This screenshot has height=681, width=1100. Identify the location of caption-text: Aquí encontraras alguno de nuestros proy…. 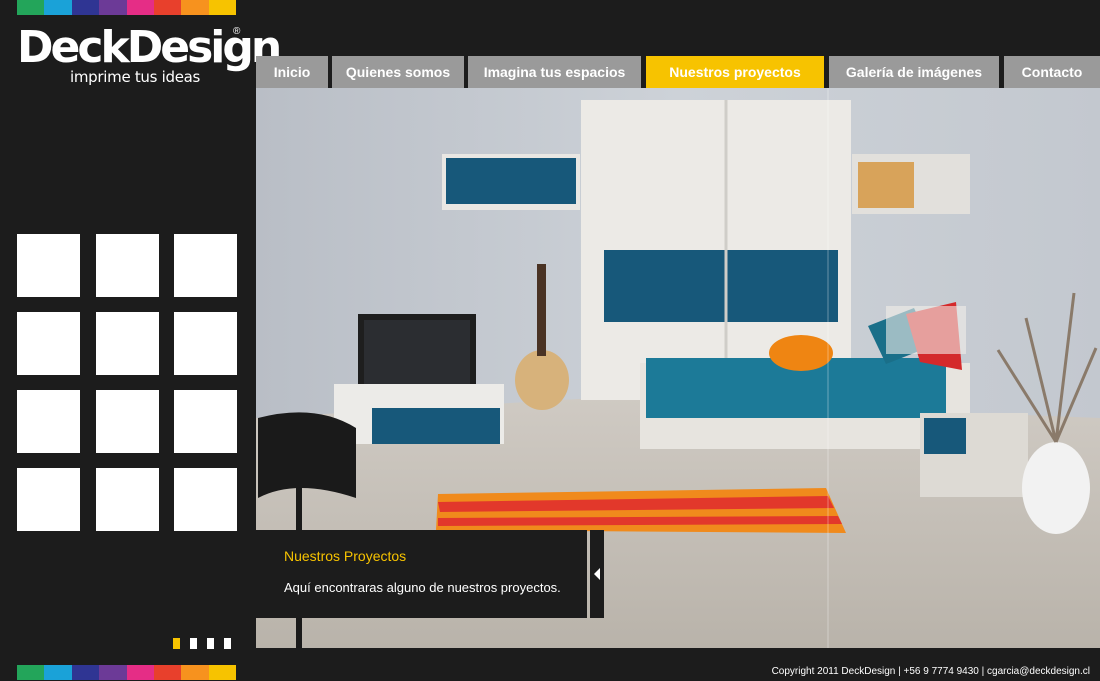
(422, 587).